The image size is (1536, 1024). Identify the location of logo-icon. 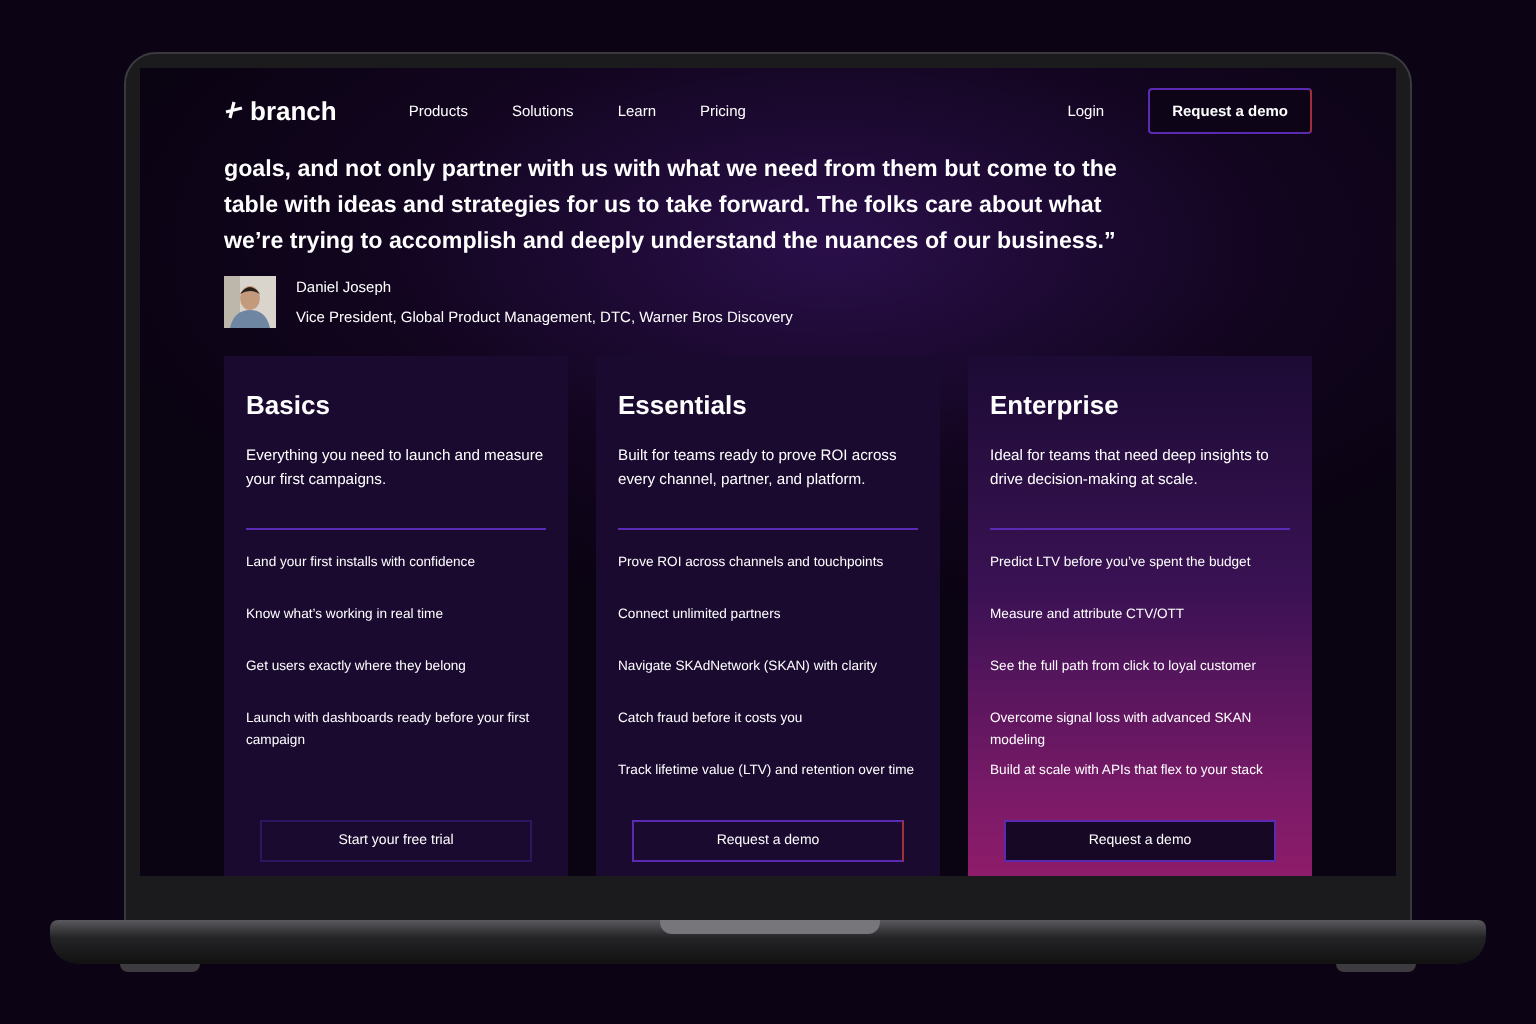
(234, 110).